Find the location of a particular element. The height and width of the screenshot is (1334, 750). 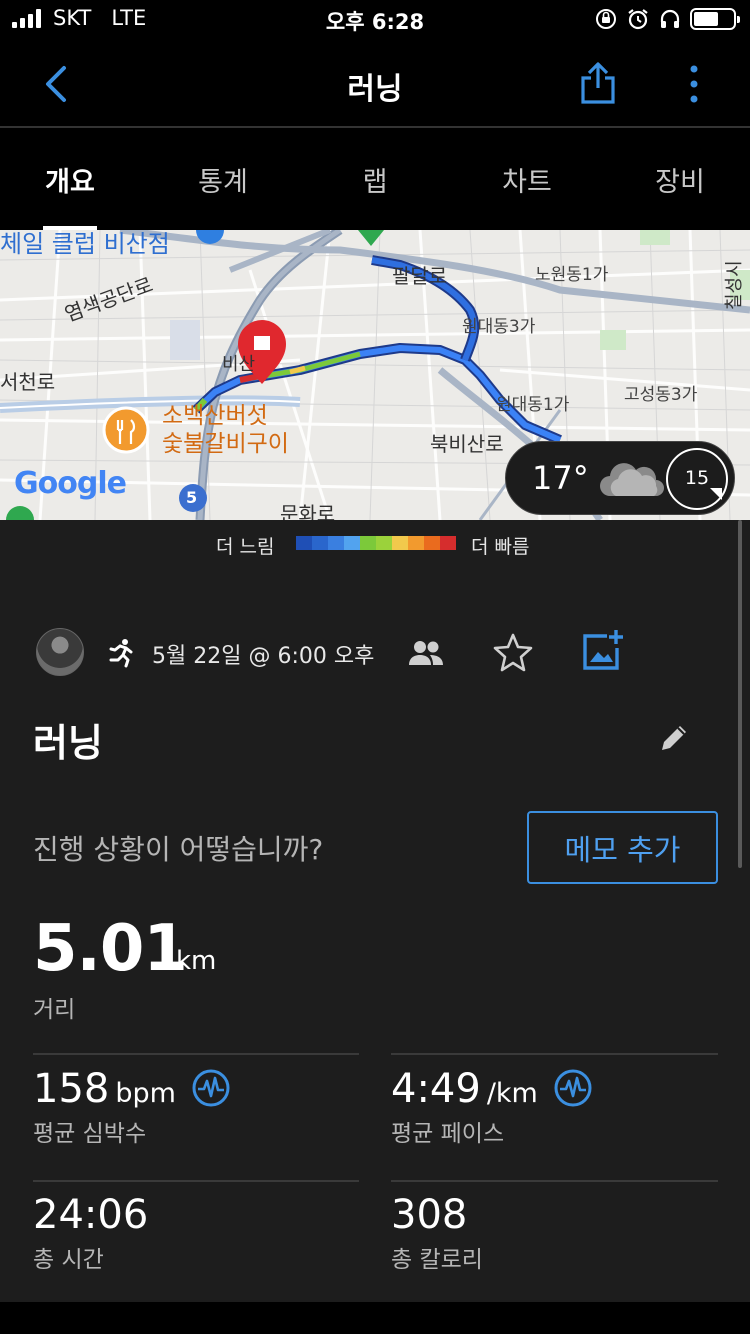

pace-unit: /km is located at coordinates (512, 1093).